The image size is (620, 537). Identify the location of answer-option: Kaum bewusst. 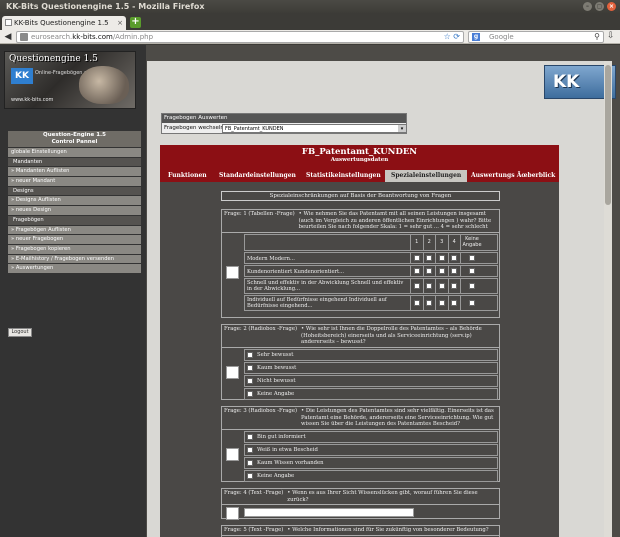
(371, 367).